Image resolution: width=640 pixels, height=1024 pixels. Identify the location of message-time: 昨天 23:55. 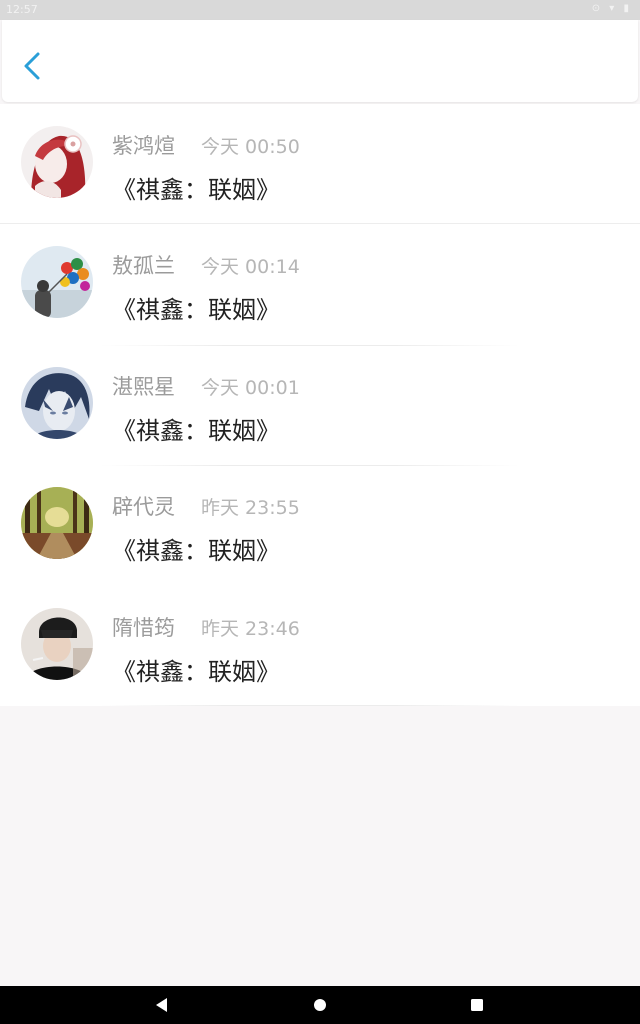
(250, 508).